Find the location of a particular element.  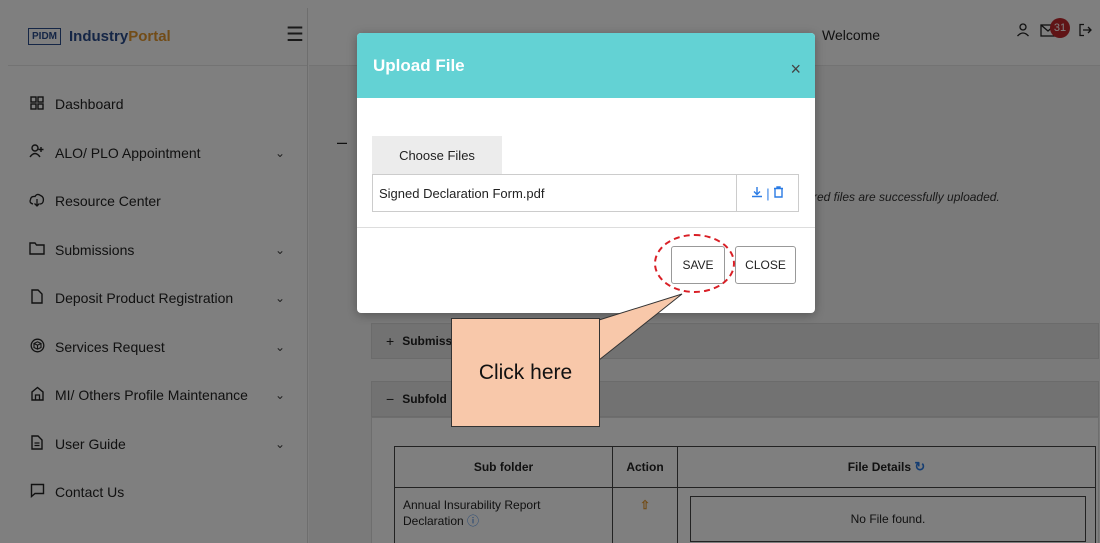

callout-pointer is located at coordinates (640, 327).